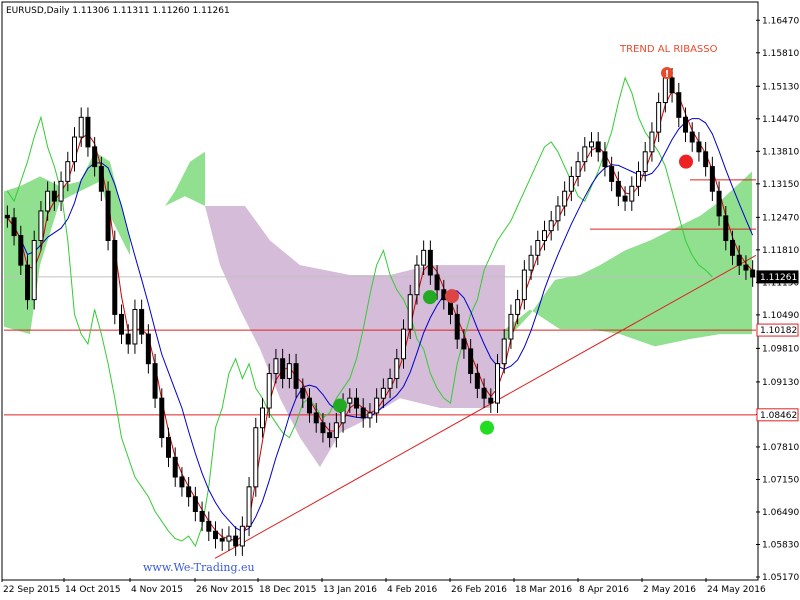 Image resolution: width=800 pixels, height=600 pixels. What do you see at coordinates (31, 590) in the screenshot?
I see `x-tick-label: 22 Sep 2015` at bounding box center [31, 590].